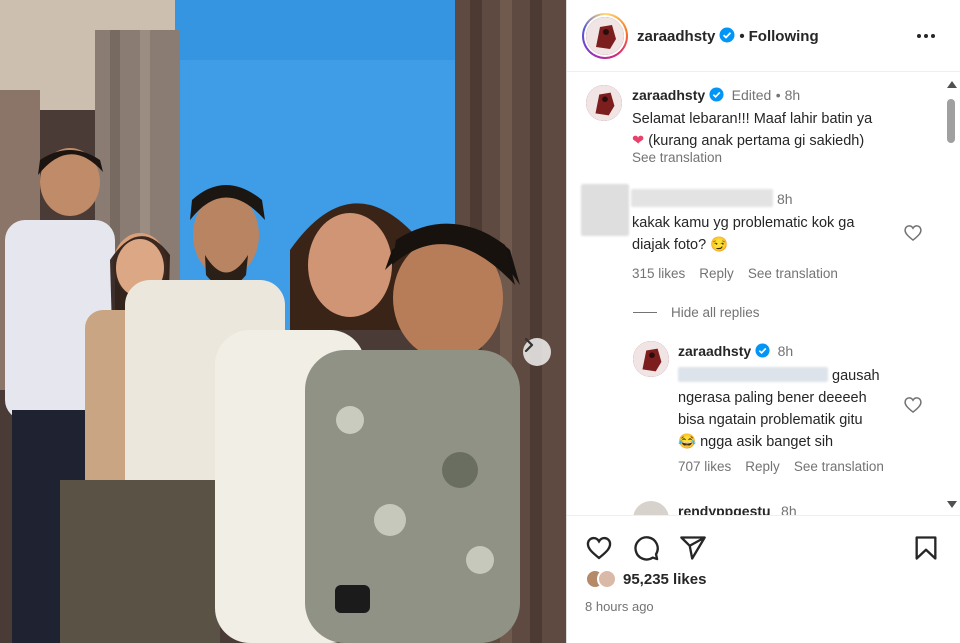 This screenshot has width=960, height=643. Describe the element at coordinates (537, 352) in the screenshot. I see `next-photo-button` at that location.